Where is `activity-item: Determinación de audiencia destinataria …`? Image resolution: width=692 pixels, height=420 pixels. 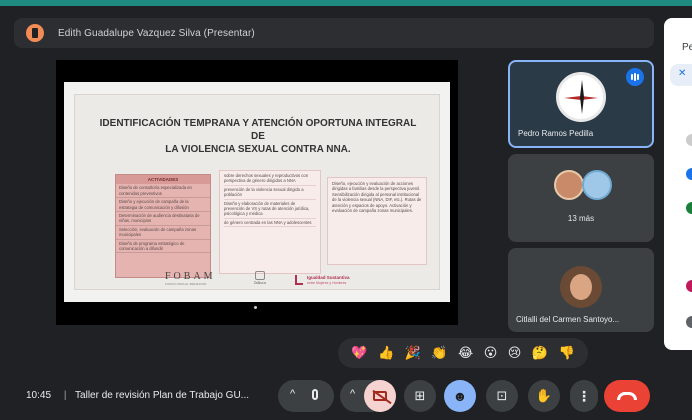 activity-item: Determinación de audiencia destinataria … is located at coordinates (163, 219).